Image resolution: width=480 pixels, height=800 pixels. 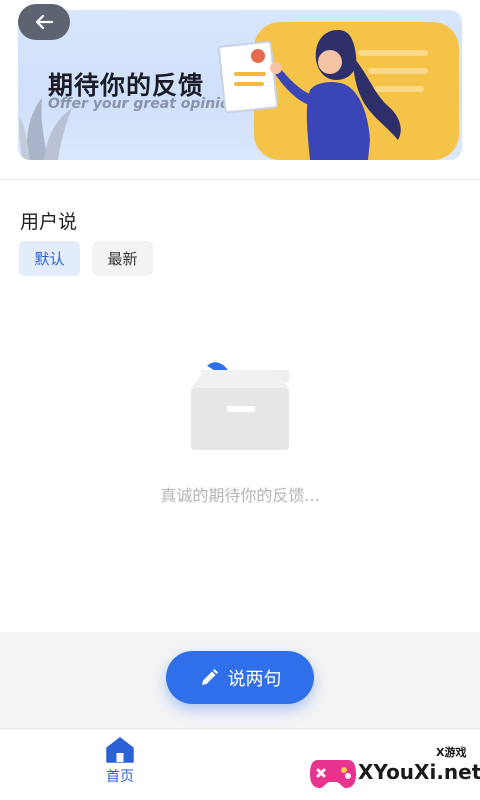 What do you see at coordinates (451, 752) in the screenshot?
I see `watermark-small-text: X游戏` at bounding box center [451, 752].